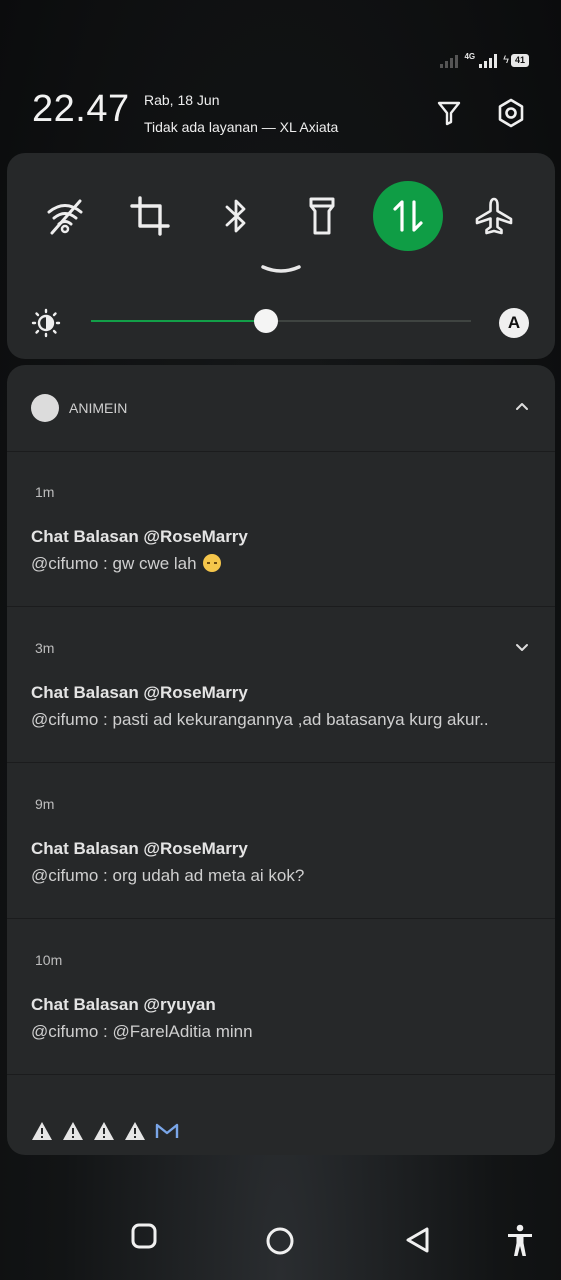 Image resolution: width=561 pixels, height=1280 pixels. I want to click on gmail-icon, so click(167, 1130).